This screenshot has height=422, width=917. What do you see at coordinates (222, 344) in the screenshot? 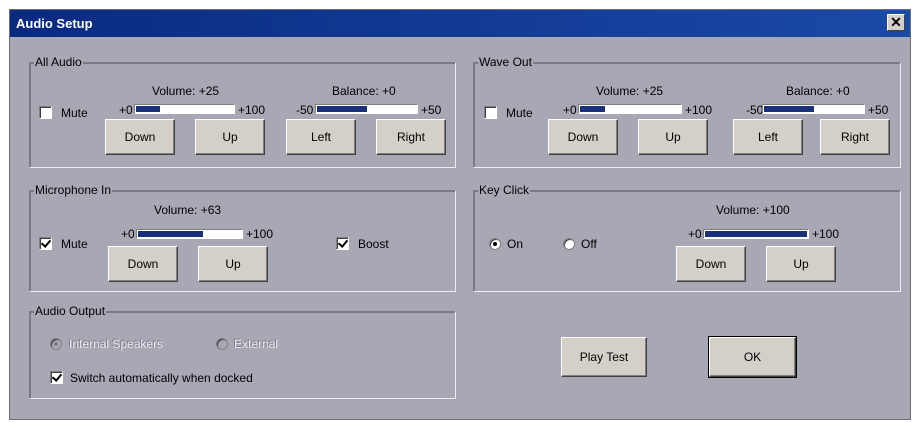
I see `external-radio` at bounding box center [222, 344].